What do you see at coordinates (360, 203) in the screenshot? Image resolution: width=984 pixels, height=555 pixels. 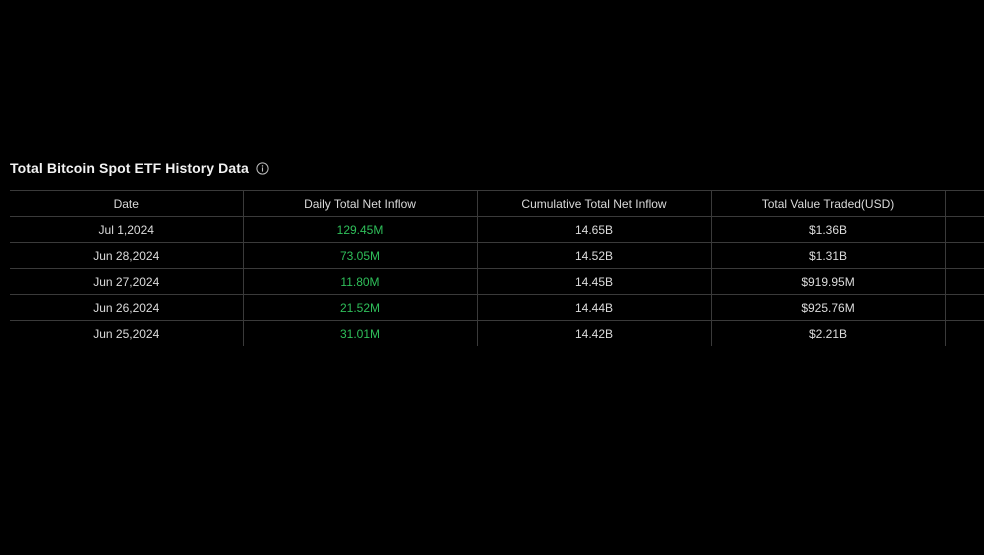 I see `column-header-daily-net-inflow: Daily Total Net Inflow` at bounding box center [360, 203].